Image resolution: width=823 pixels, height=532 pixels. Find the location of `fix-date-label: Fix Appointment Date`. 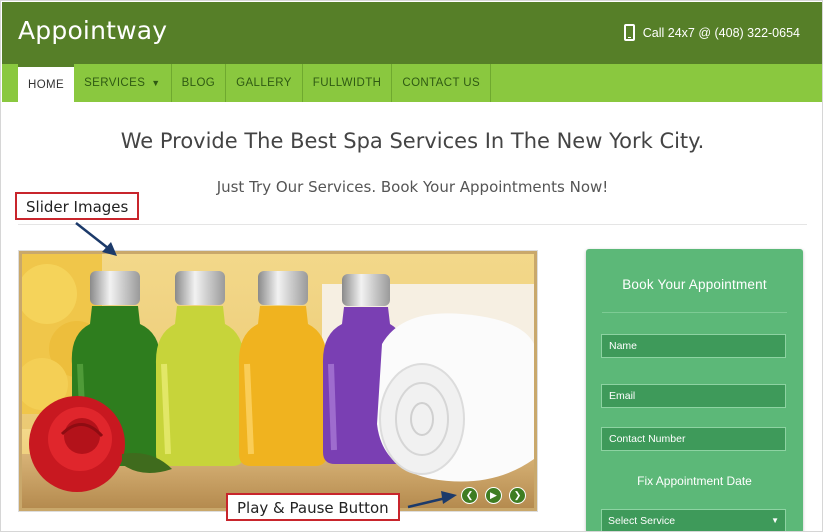

fix-date-label: Fix Appointment Date is located at coordinates (694, 481).